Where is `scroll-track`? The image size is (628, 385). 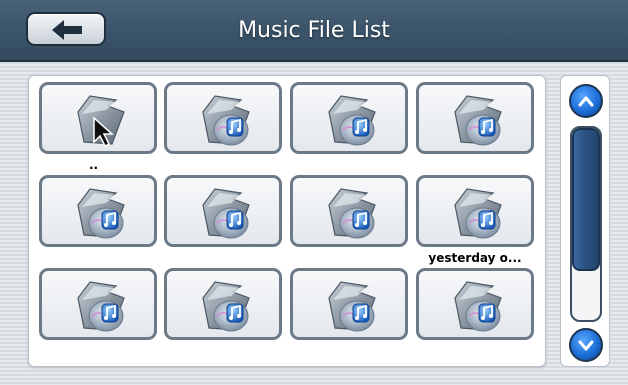 scroll-track is located at coordinates (586, 224).